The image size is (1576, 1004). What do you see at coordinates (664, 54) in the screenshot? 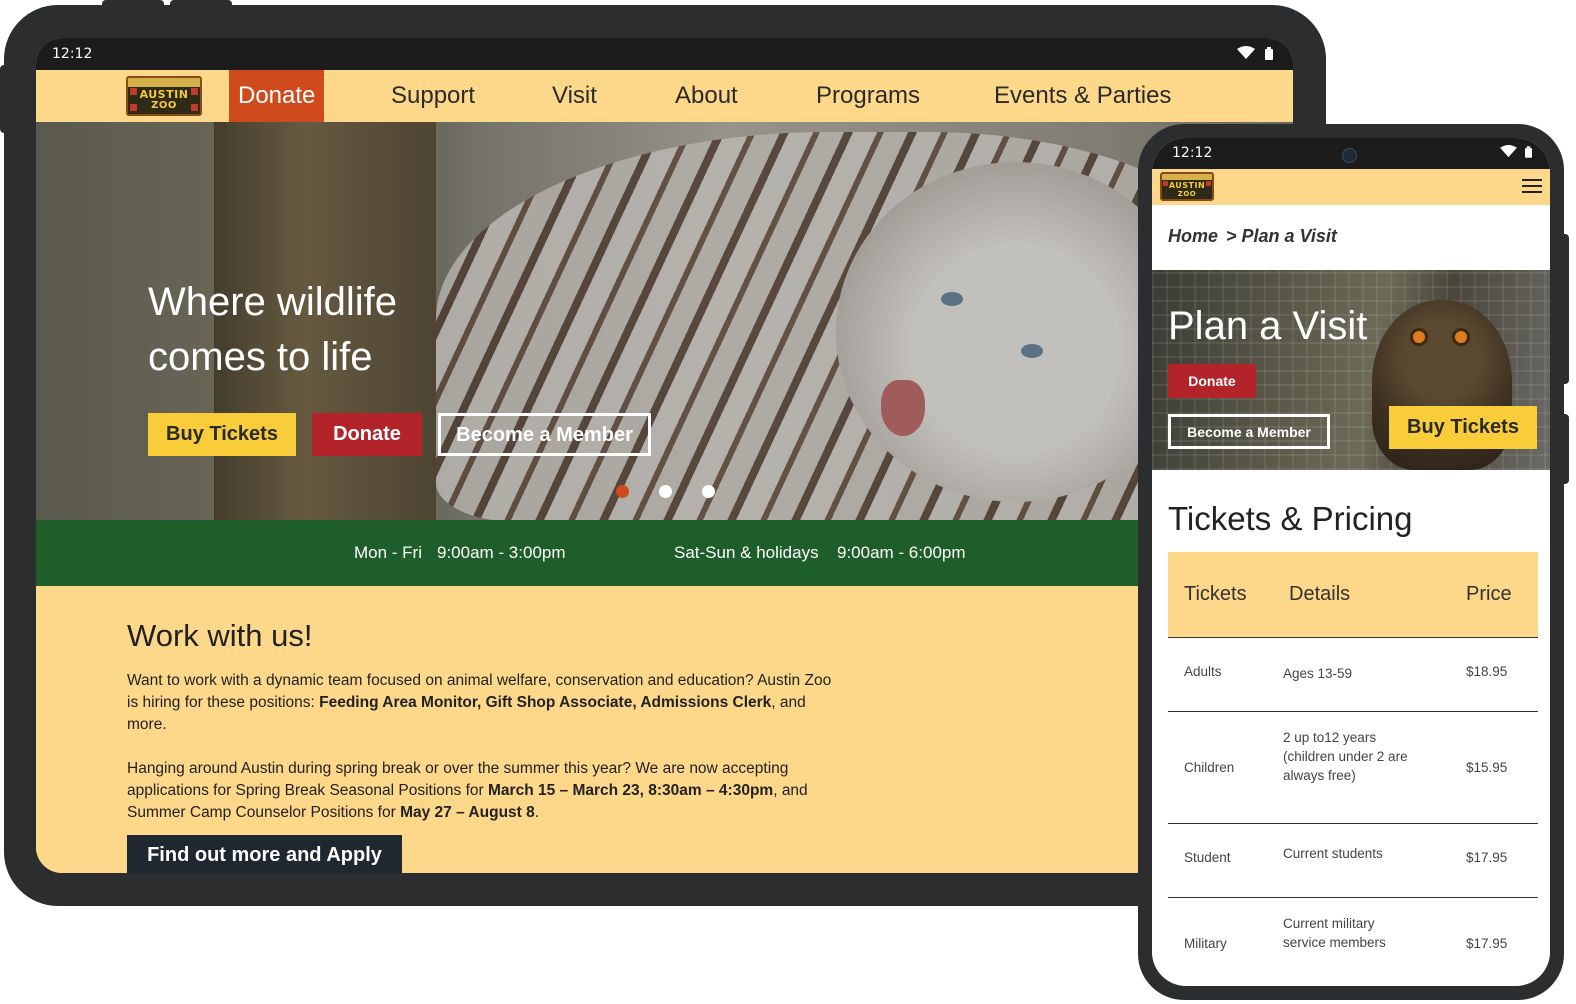
I see `tablet-status-bar: 12:12` at bounding box center [664, 54].